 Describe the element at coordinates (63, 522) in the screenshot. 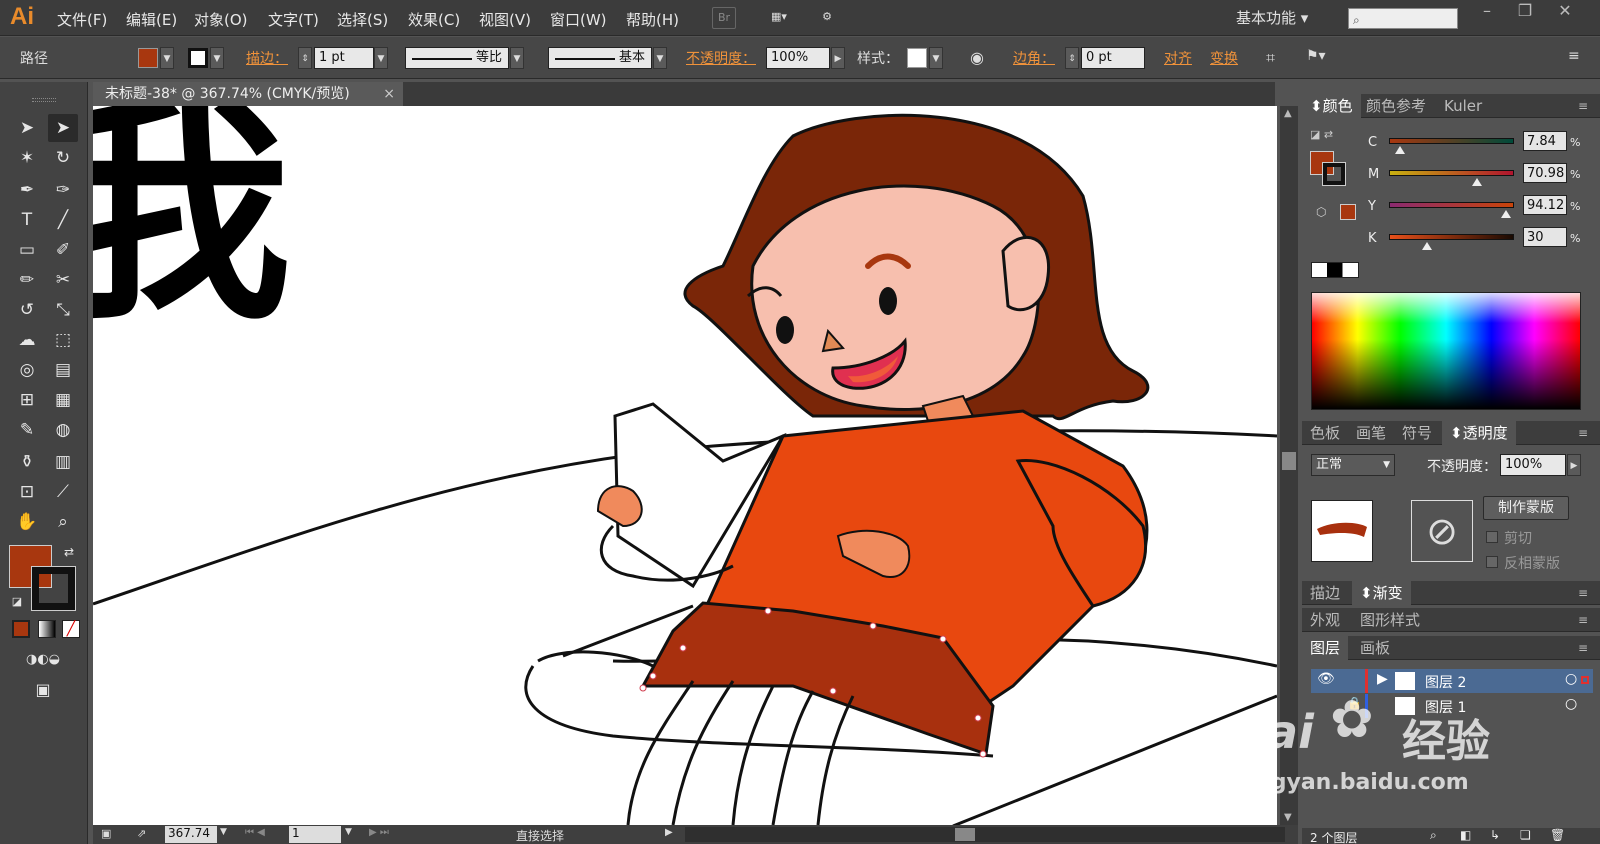

I see `zoom-tool-icon: ⌕` at that location.